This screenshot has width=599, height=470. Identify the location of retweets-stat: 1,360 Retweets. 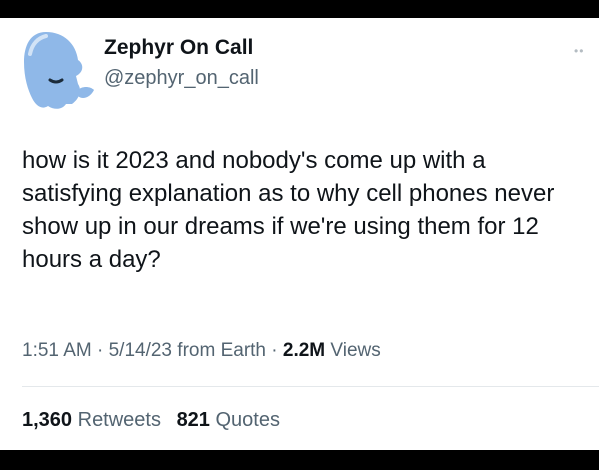
(91, 420).